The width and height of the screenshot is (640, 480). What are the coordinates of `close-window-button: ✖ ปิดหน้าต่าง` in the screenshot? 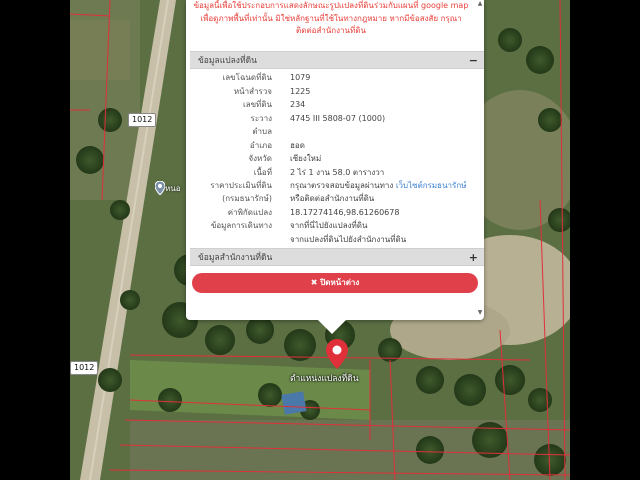 It's located at (335, 283).